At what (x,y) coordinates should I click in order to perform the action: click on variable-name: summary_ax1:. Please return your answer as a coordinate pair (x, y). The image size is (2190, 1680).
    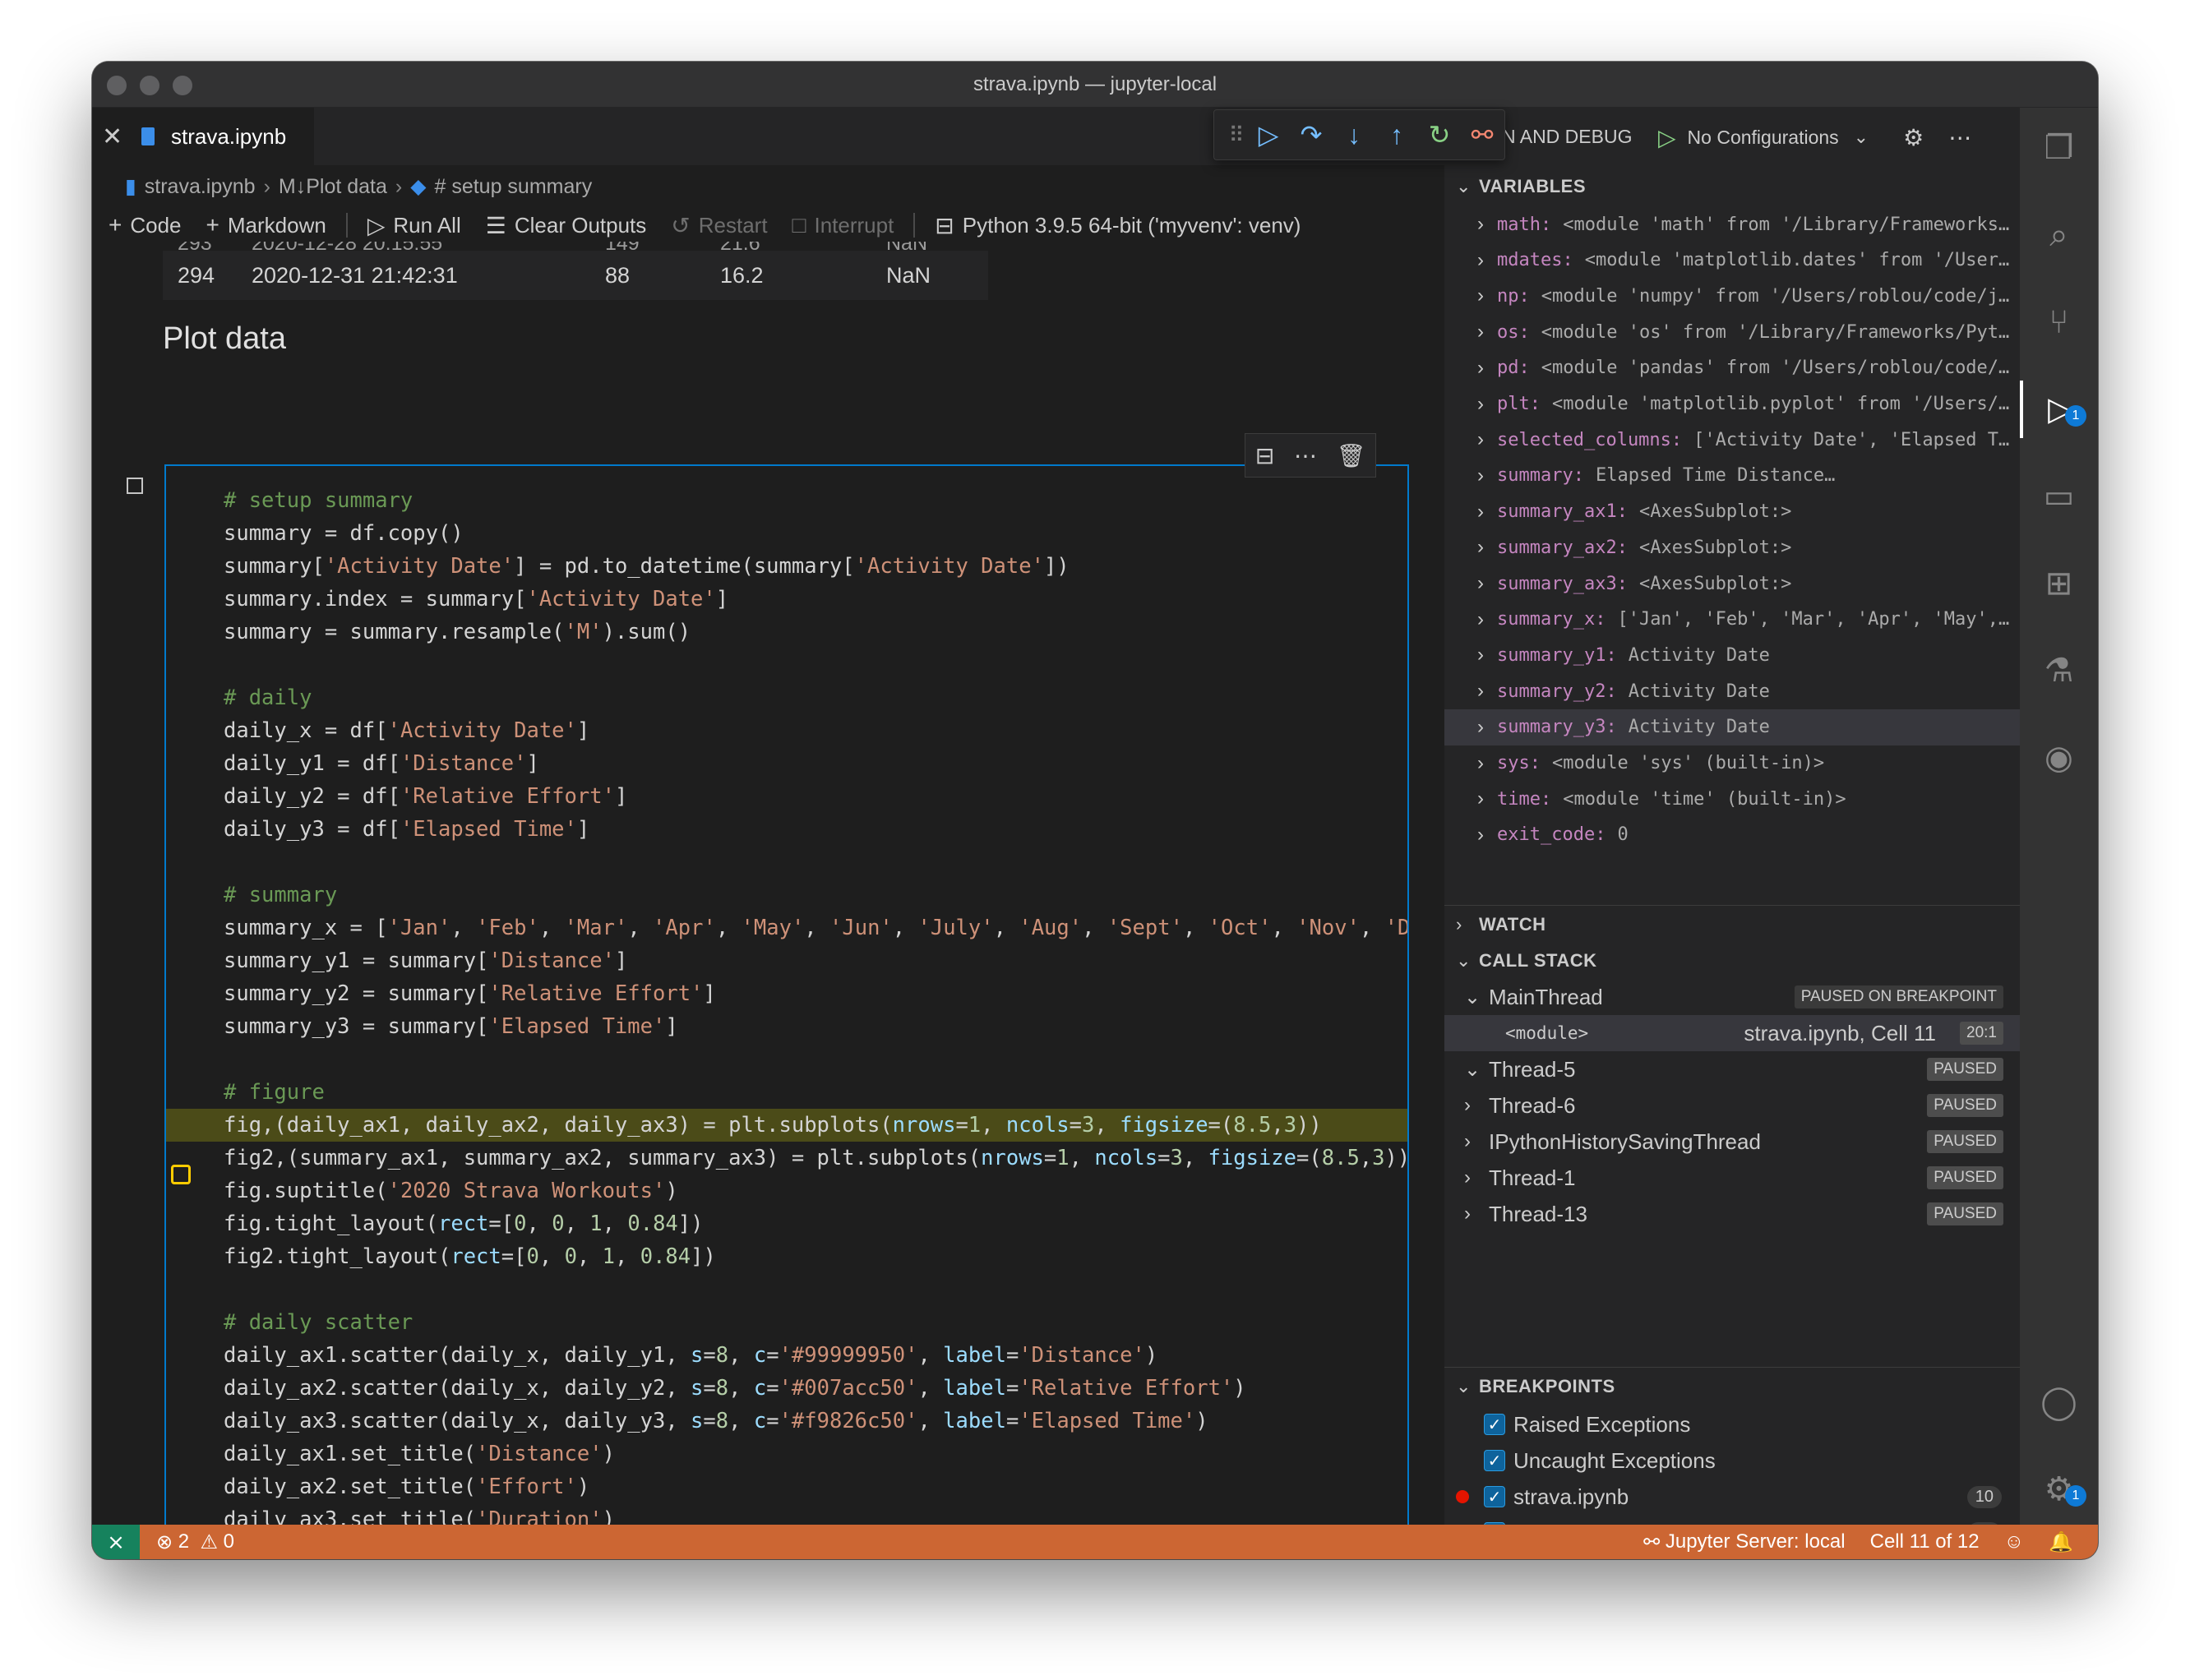
    Looking at the image, I should click on (1563, 512).